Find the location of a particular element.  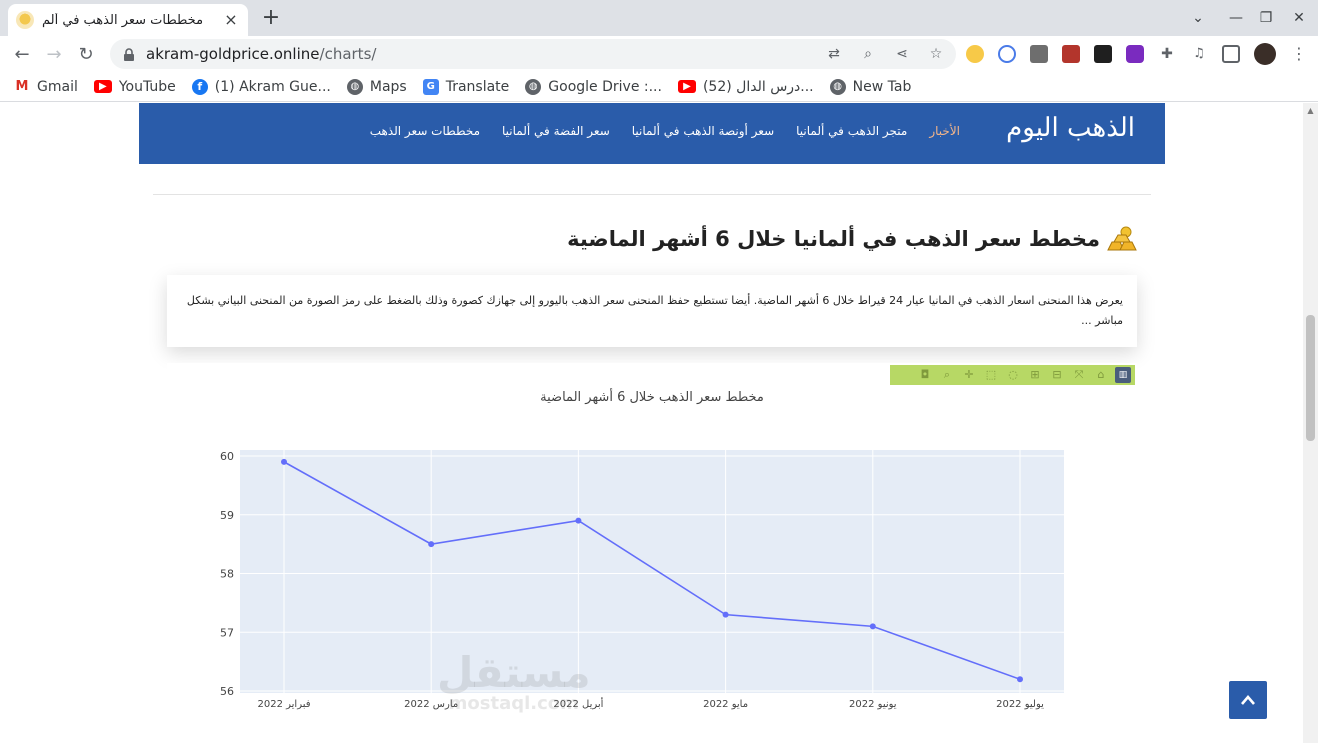

close-tab-icon: × is located at coordinates (231, 20).